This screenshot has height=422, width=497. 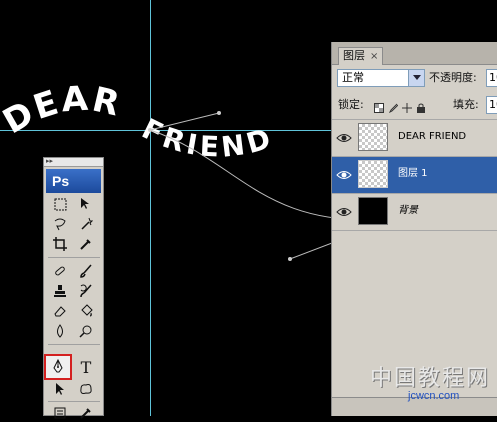 I want to click on watermark-site-name: 中国教程网, so click(x=430, y=378).